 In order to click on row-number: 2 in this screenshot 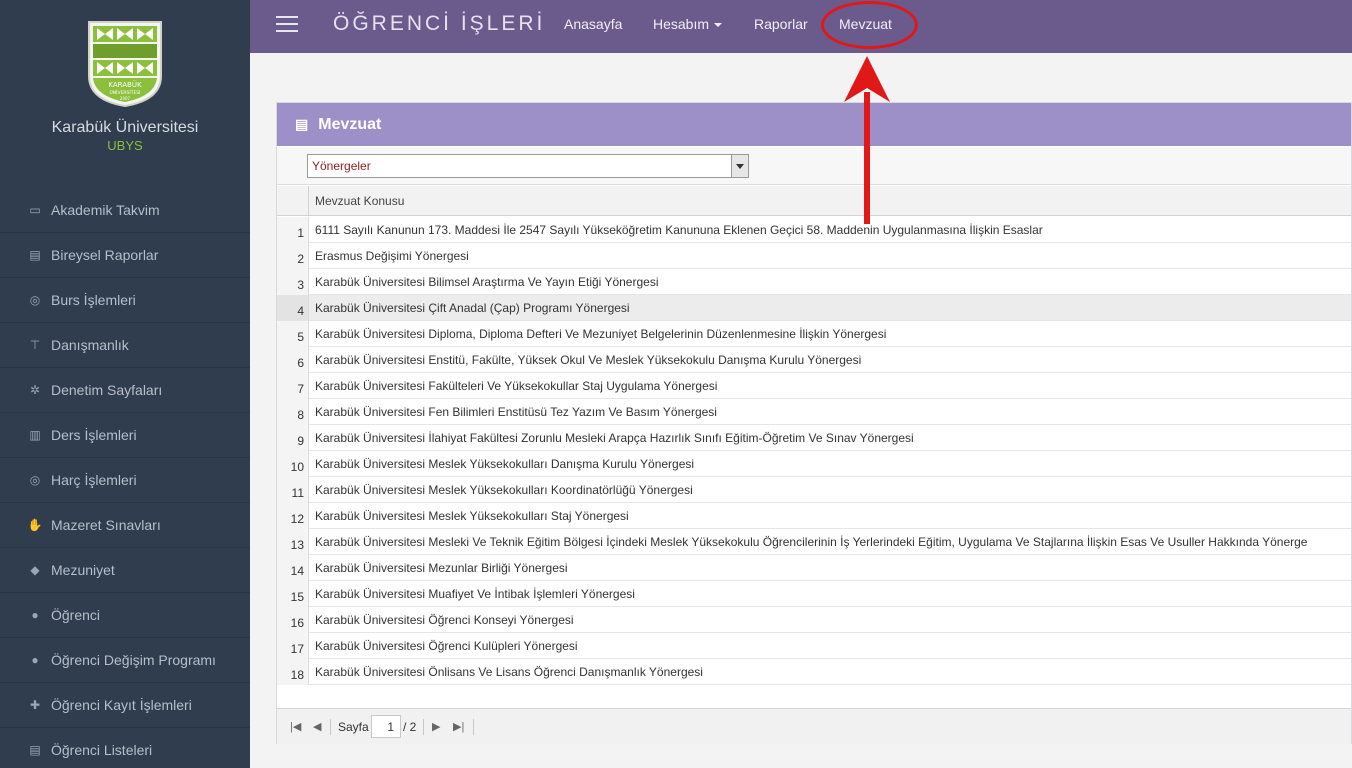, I will do `click(293, 256)`.